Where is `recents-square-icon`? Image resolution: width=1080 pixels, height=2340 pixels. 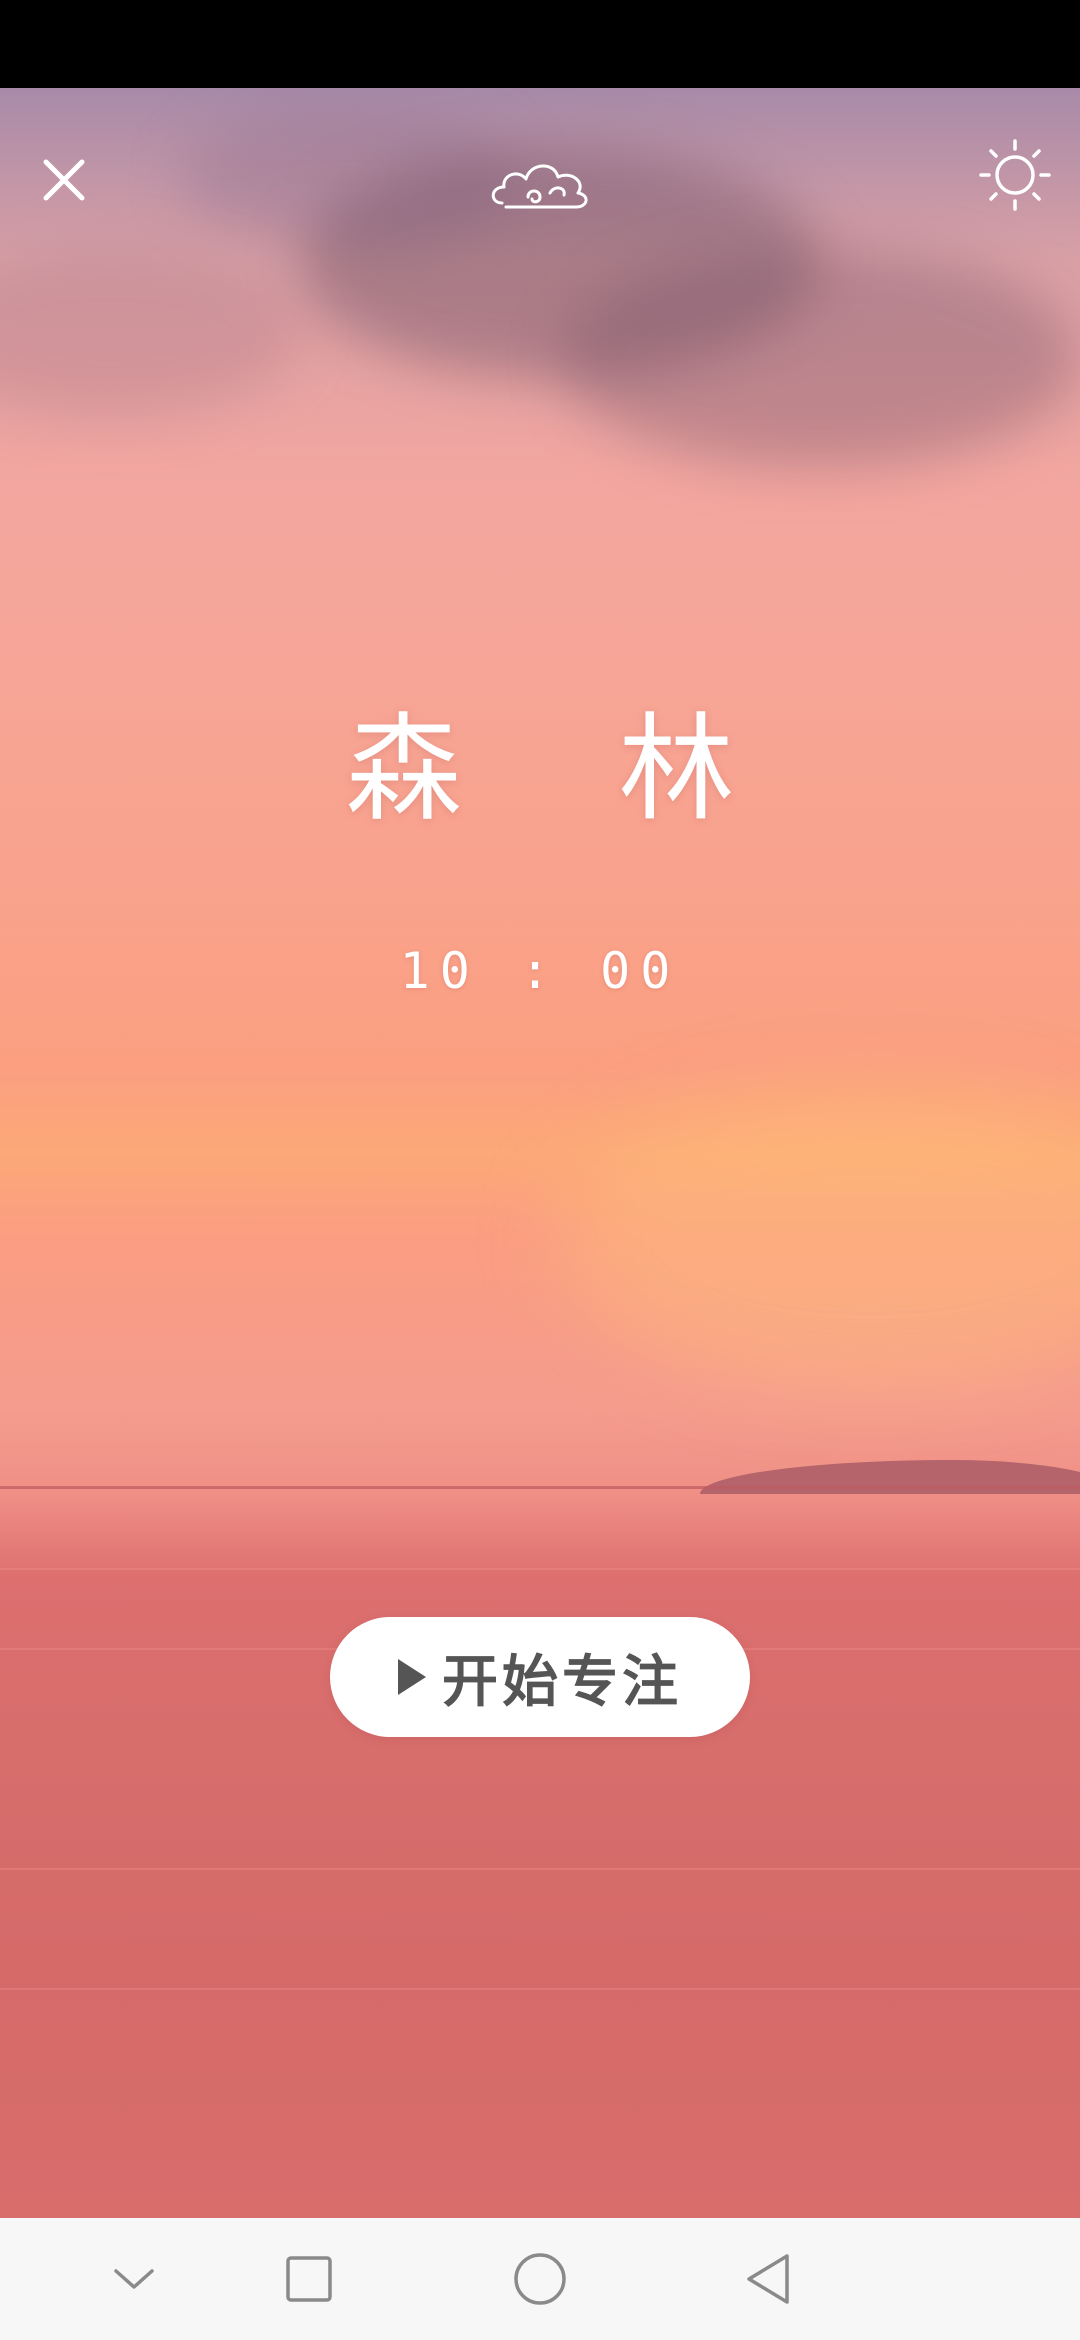
recents-square-icon is located at coordinates (309, 2279).